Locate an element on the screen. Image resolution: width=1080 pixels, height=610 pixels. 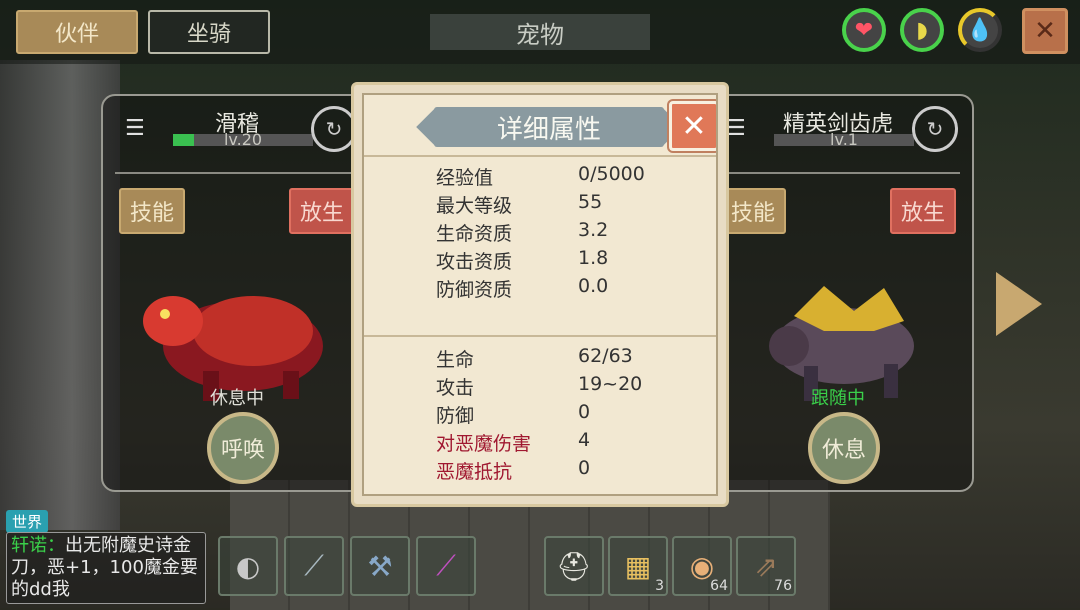
pet-level-bar: lv.1 is located at coordinates (844, 140).